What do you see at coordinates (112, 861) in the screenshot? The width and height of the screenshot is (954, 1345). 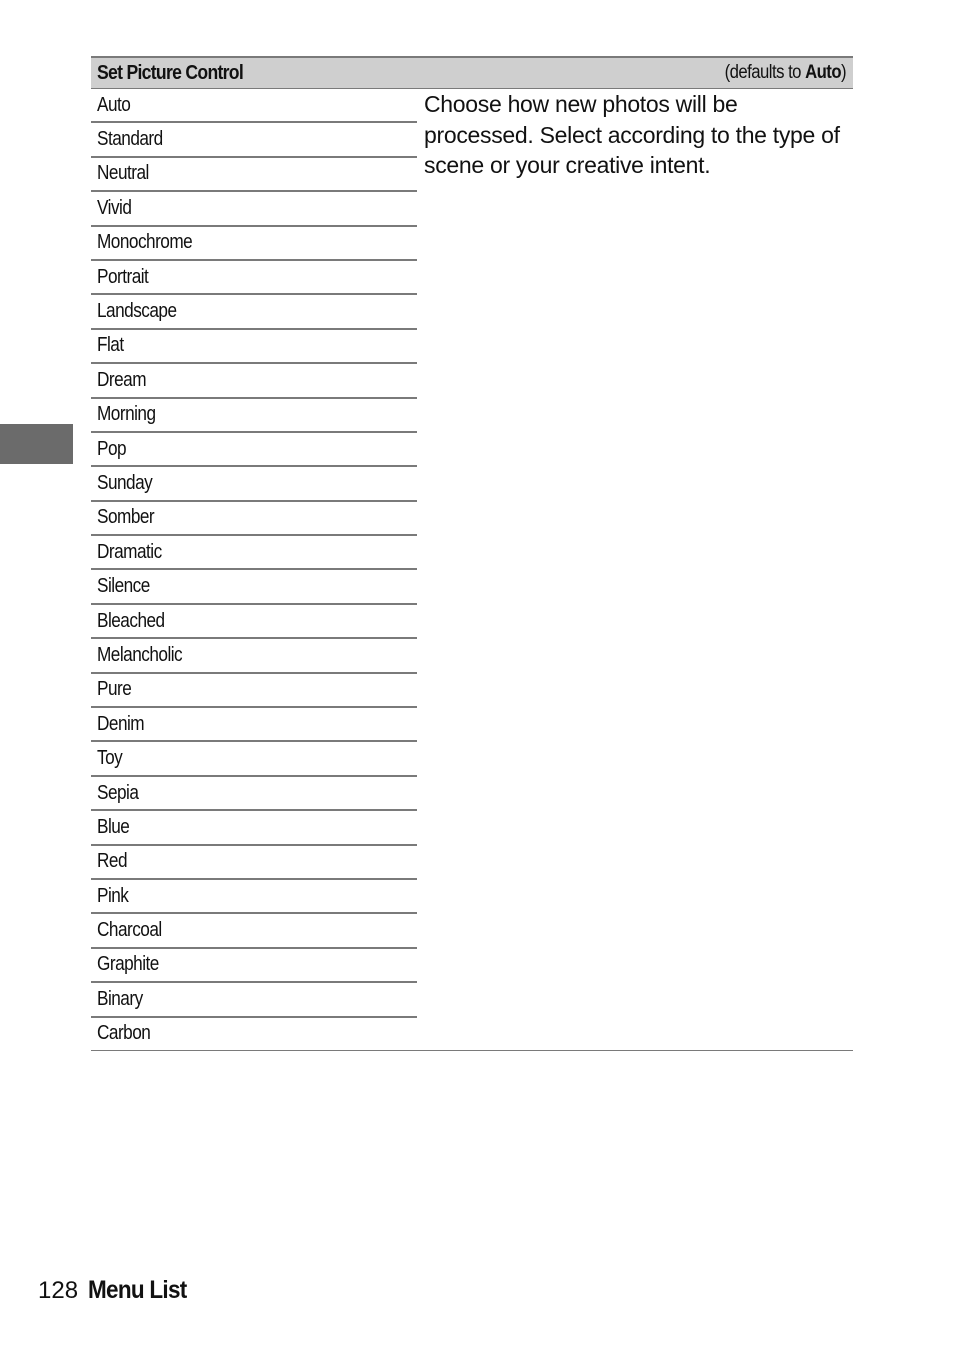 I see `option-label: Red` at bounding box center [112, 861].